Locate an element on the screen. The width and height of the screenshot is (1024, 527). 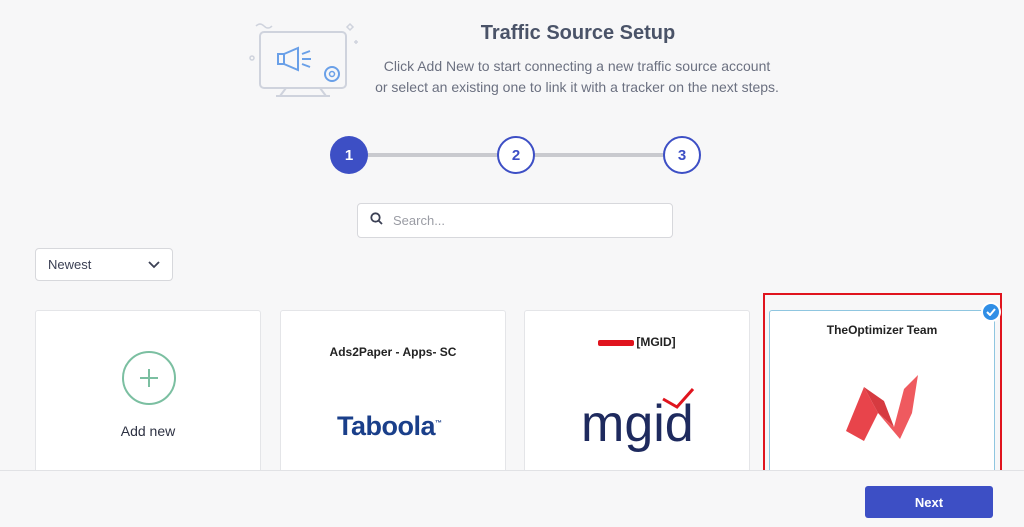
taboola-logo-tm: ™ is located at coordinates (438, 423).